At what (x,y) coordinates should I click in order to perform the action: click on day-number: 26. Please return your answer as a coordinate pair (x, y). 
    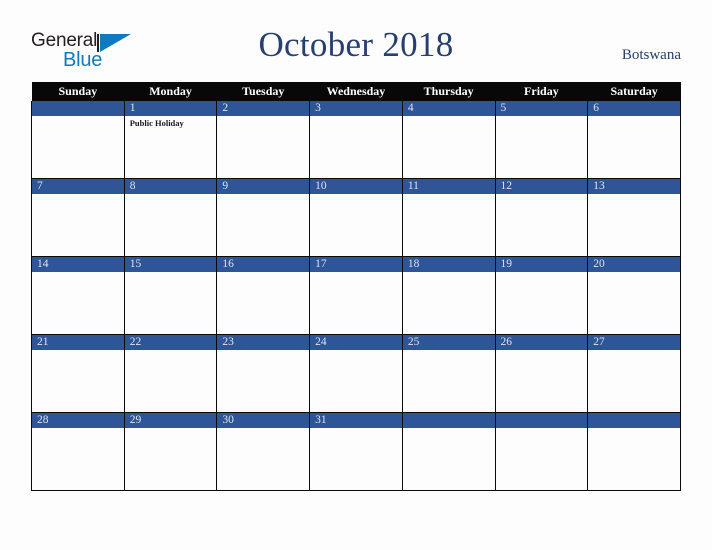
    Looking at the image, I should click on (541, 342).